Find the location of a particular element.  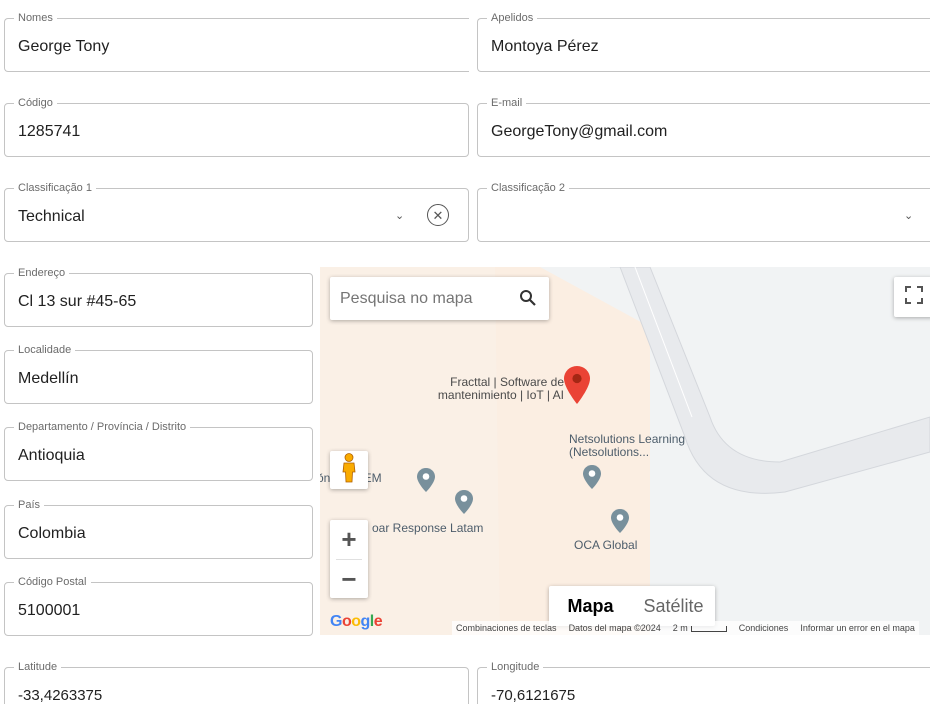

red-pin-icon is located at coordinates (577, 387).